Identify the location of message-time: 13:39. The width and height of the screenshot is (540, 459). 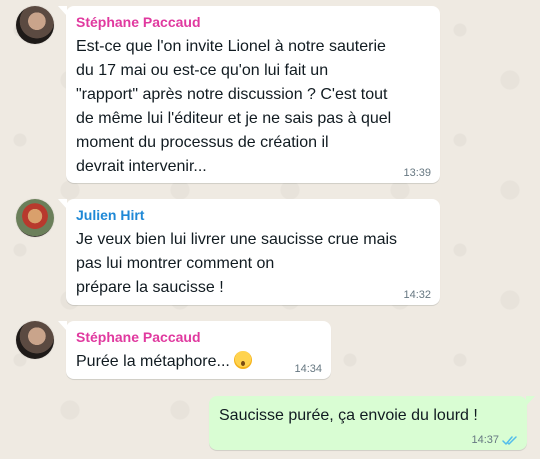
(417, 173).